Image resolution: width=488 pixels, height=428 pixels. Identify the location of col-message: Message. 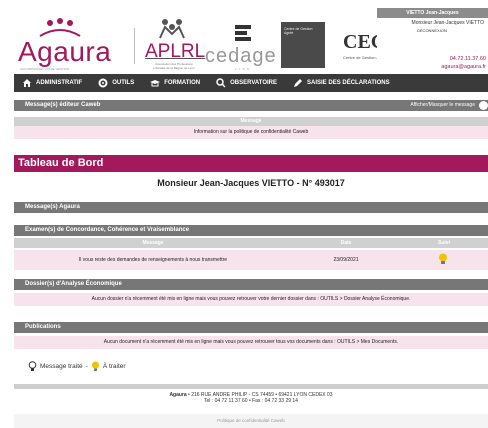
(153, 243).